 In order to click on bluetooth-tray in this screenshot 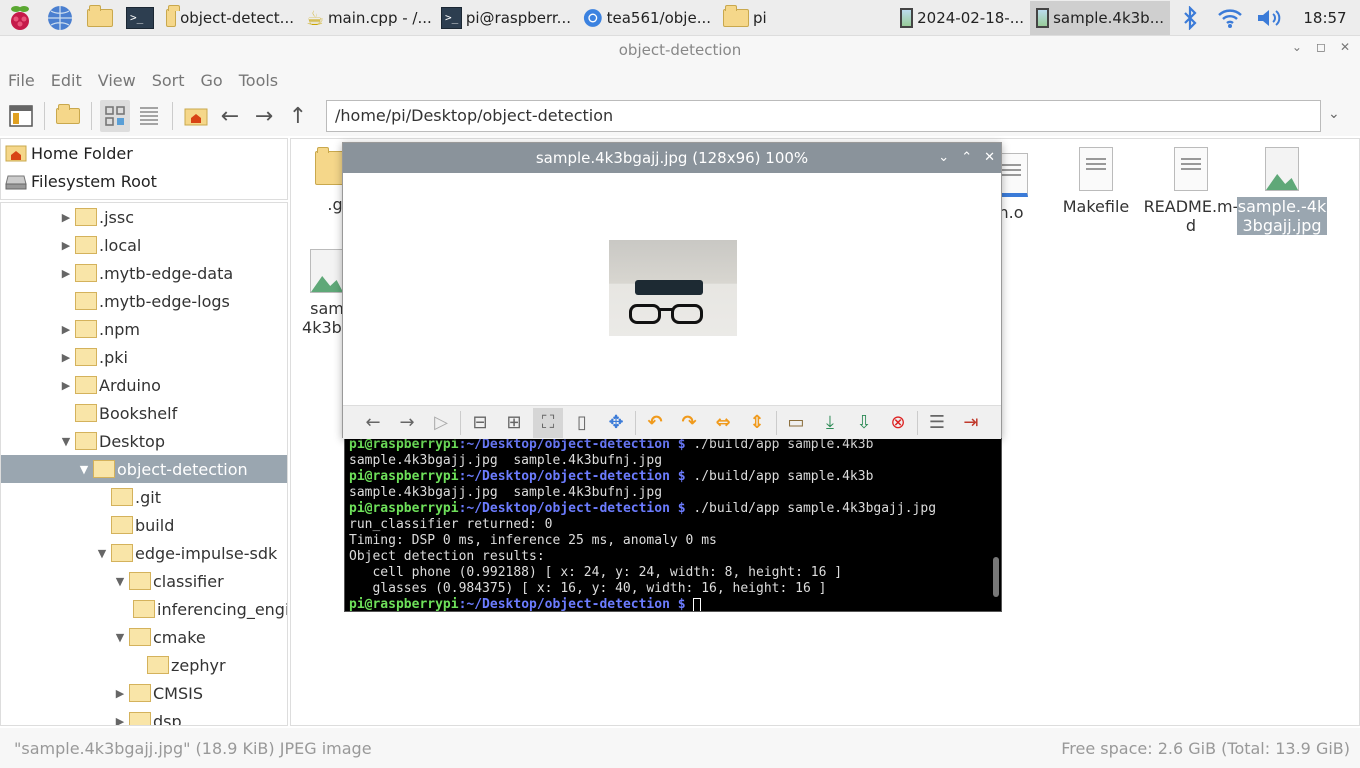, I will do `click(1190, 17)`.